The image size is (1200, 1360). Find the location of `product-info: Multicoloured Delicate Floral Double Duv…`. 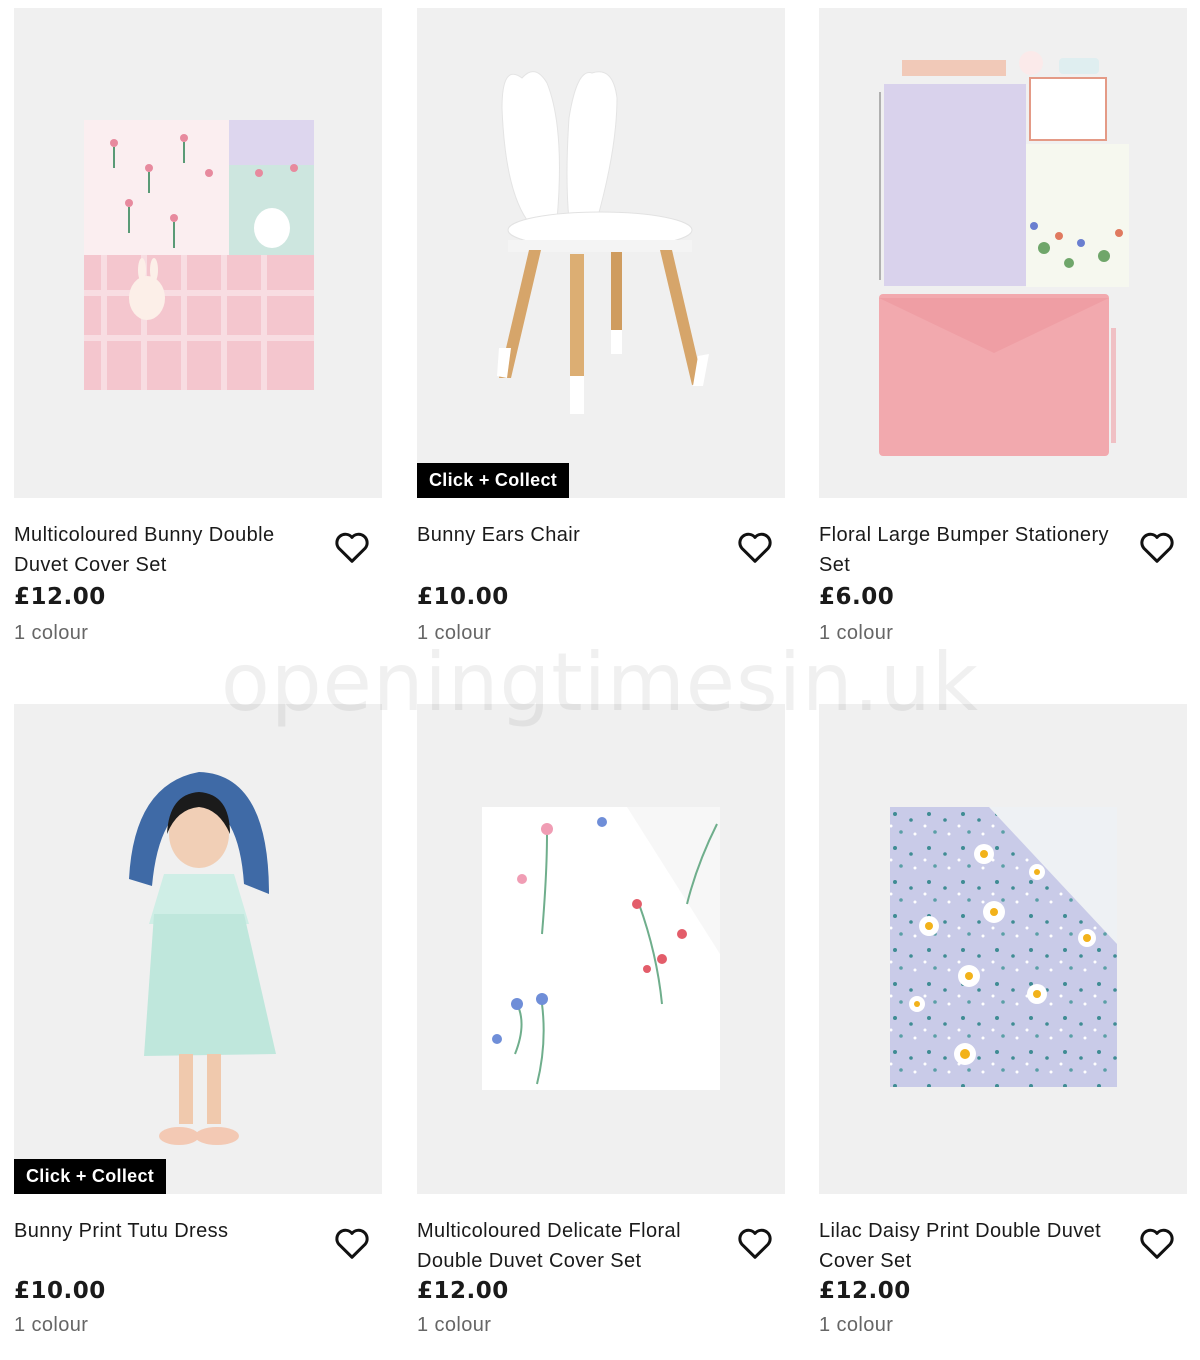

product-info: Multicoloured Delicate Floral Double Duv… is located at coordinates (601, 1274).